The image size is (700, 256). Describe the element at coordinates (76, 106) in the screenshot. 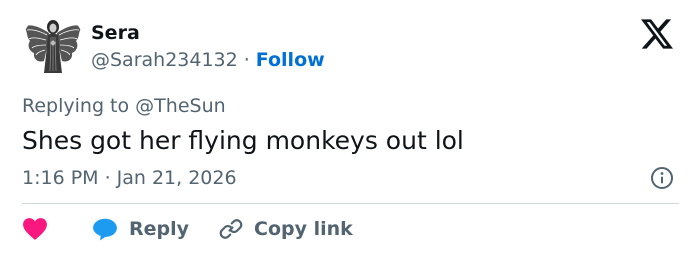

I see `replying-prefix: Replying to` at that location.